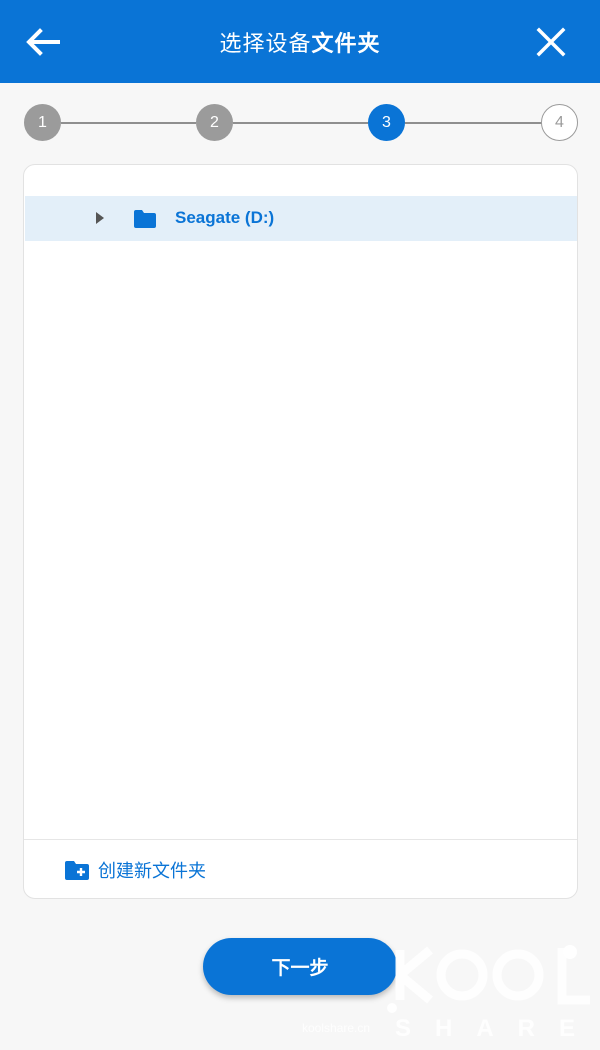 Image resolution: width=600 pixels, height=1050 pixels. What do you see at coordinates (559, 122) in the screenshot?
I see `step-4: 4` at bounding box center [559, 122].